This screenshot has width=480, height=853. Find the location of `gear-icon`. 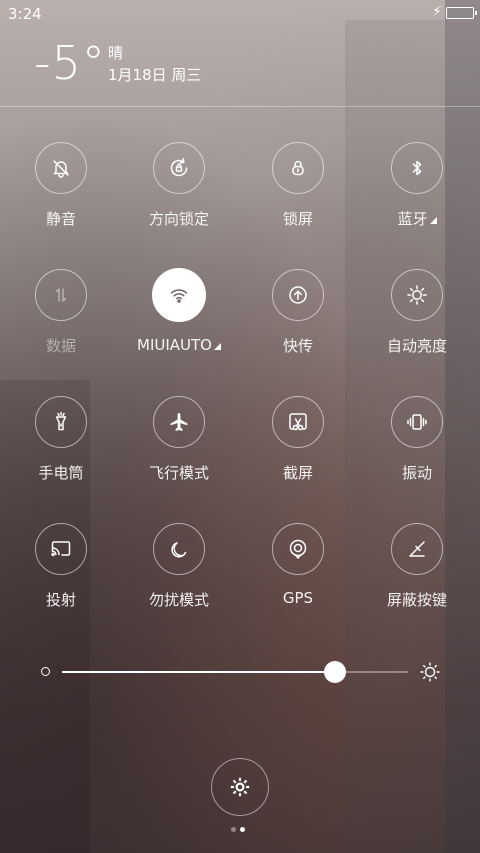

gear-icon is located at coordinates (240, 787).